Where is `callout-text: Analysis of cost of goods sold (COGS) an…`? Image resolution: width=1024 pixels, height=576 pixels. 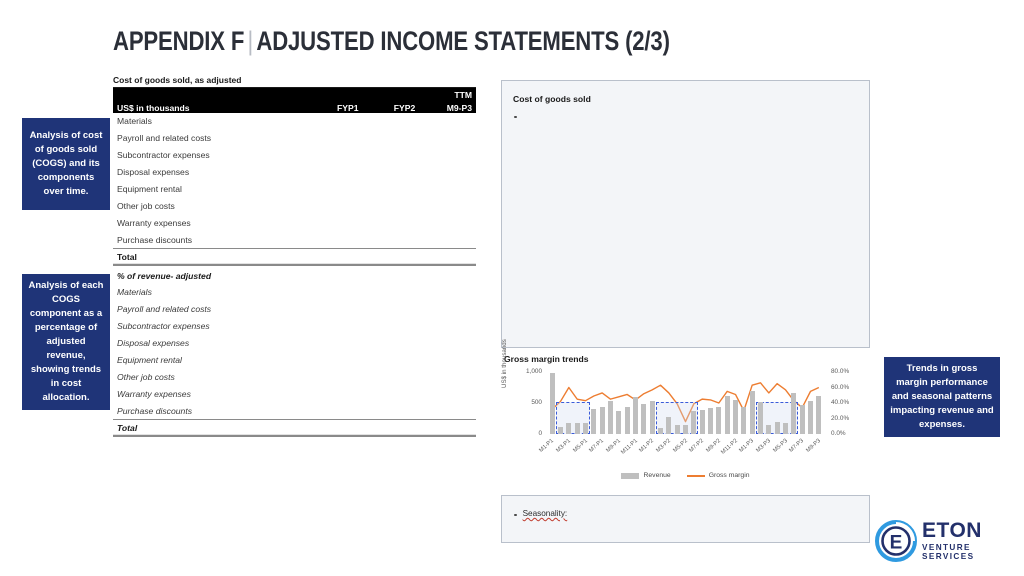
callout-text: Analysis of cost of goods sold (COGS) an… is located at coordinates (66, 163).